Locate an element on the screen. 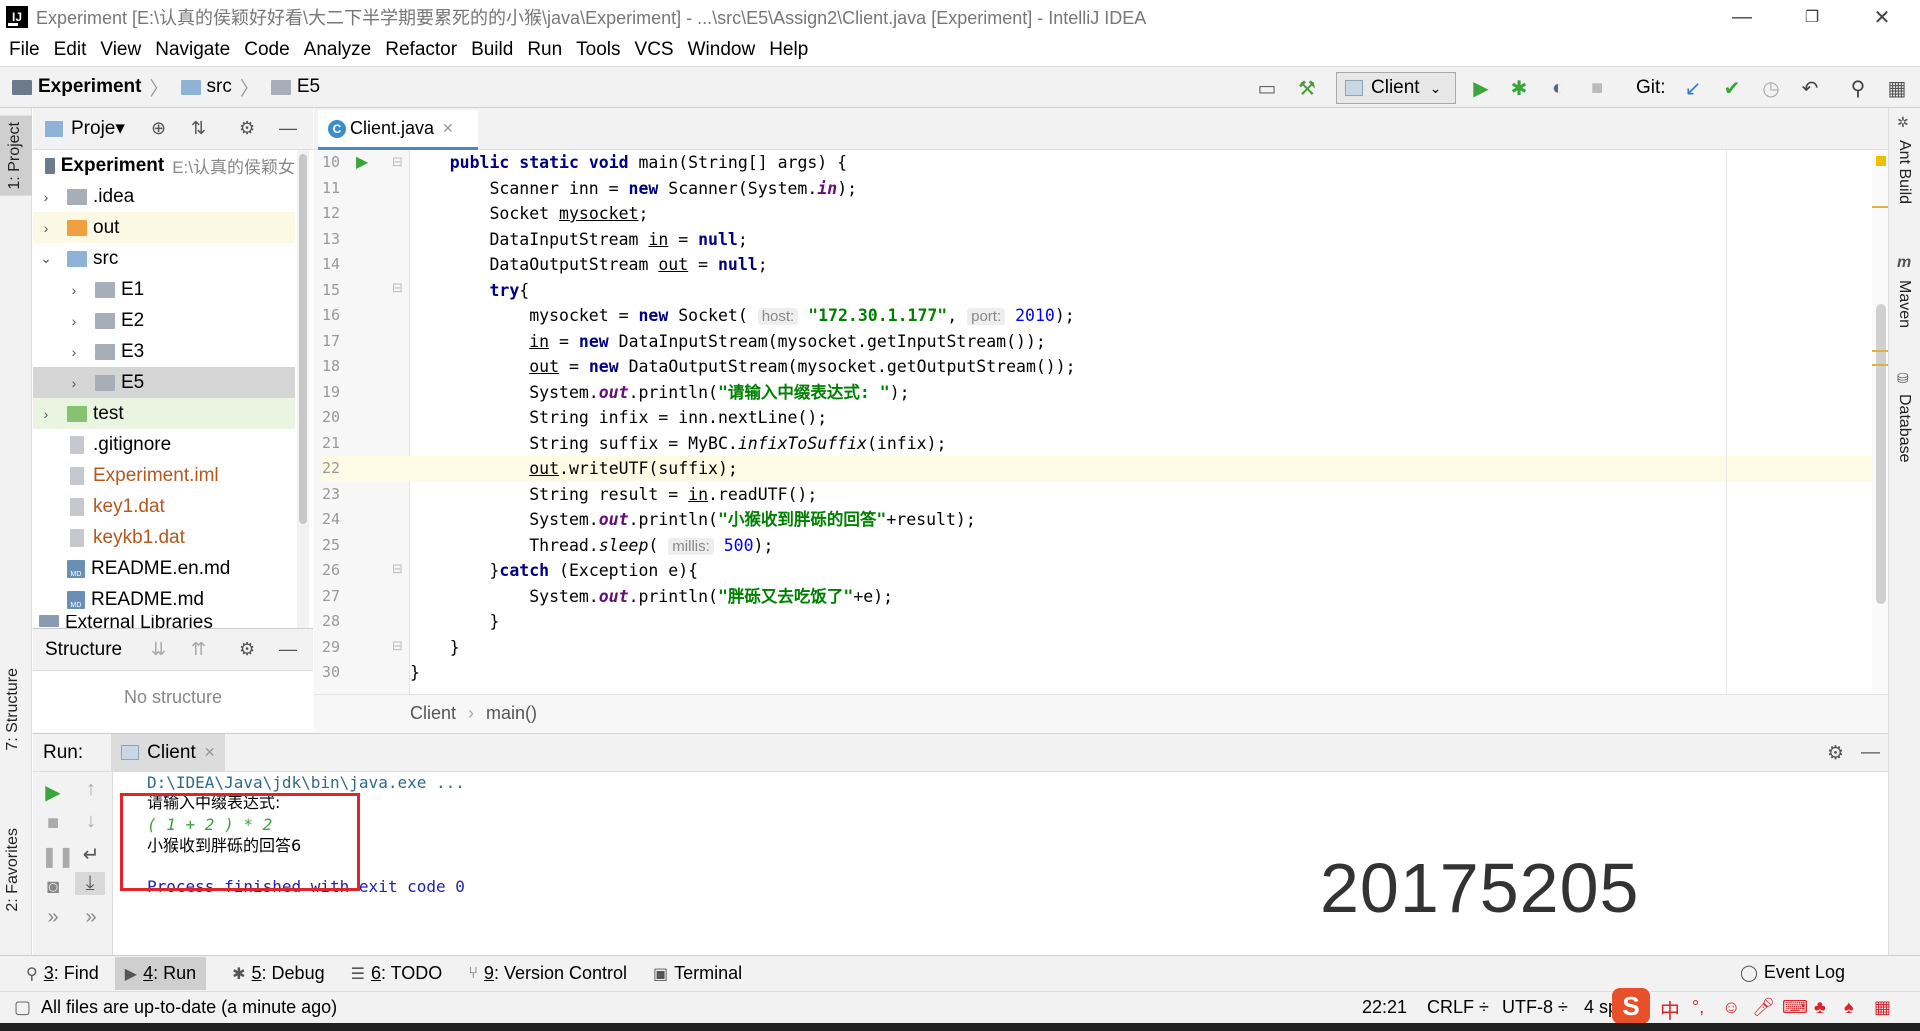 The height and width of the screenshot is (1031, 1920). menu-file: File is located at coordinates (24, 50).